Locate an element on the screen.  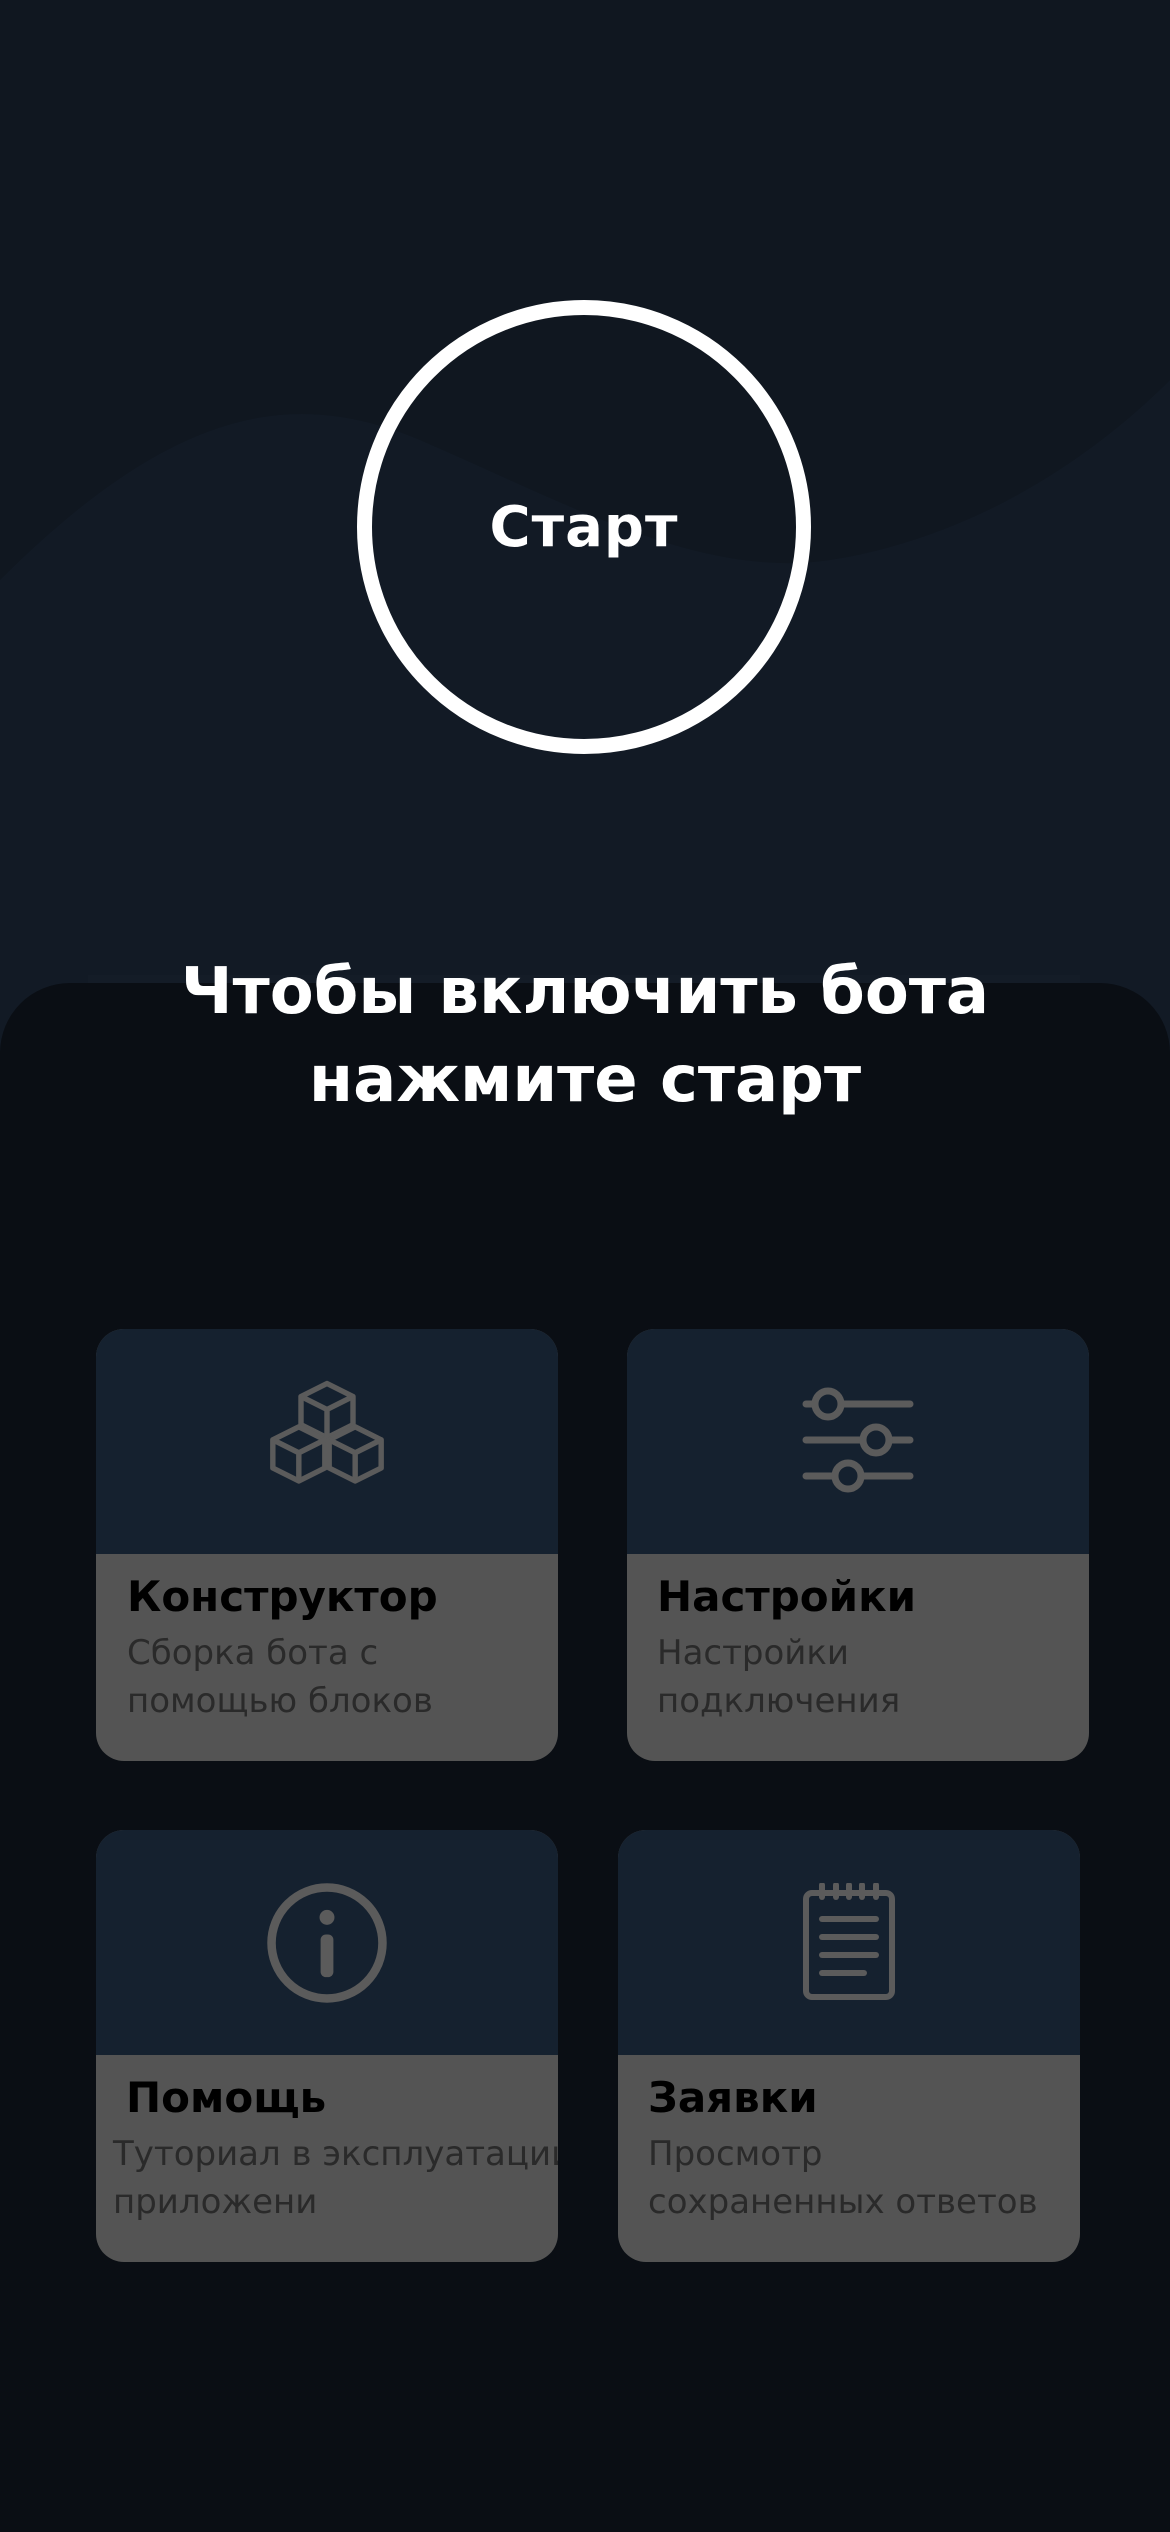
info-icon is located at coordinates (327, 1942).